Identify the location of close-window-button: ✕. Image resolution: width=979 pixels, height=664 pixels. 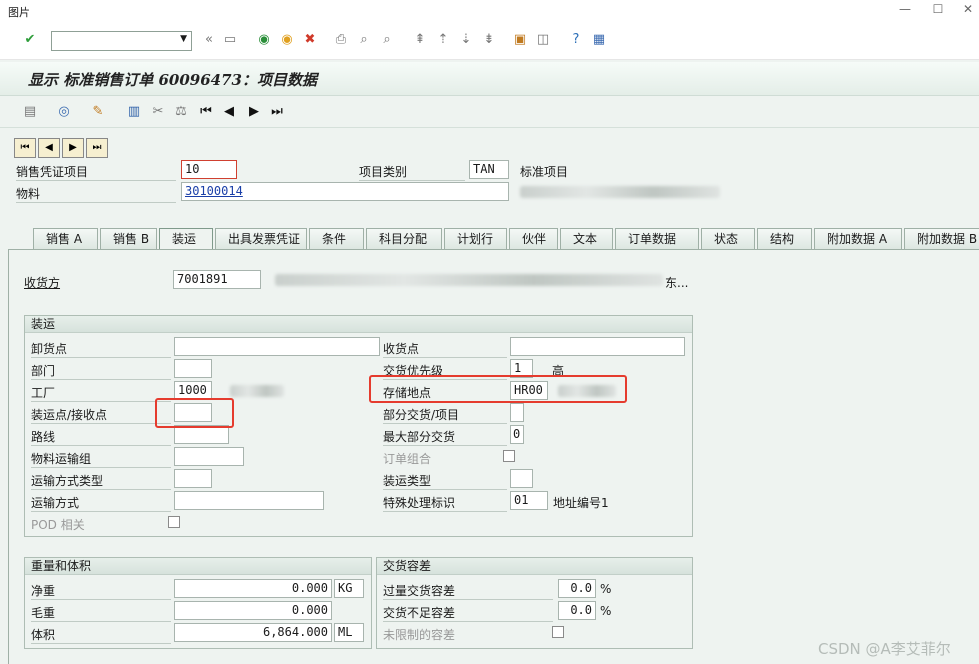
(968, 10).